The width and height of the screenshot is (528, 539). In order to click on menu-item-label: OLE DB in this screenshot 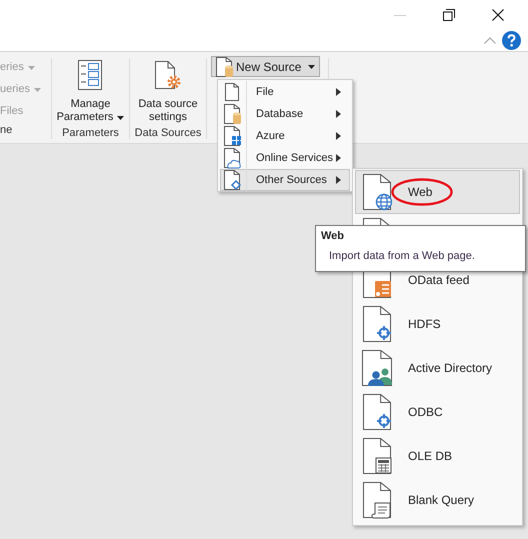, I will do `click(429, 456)`.